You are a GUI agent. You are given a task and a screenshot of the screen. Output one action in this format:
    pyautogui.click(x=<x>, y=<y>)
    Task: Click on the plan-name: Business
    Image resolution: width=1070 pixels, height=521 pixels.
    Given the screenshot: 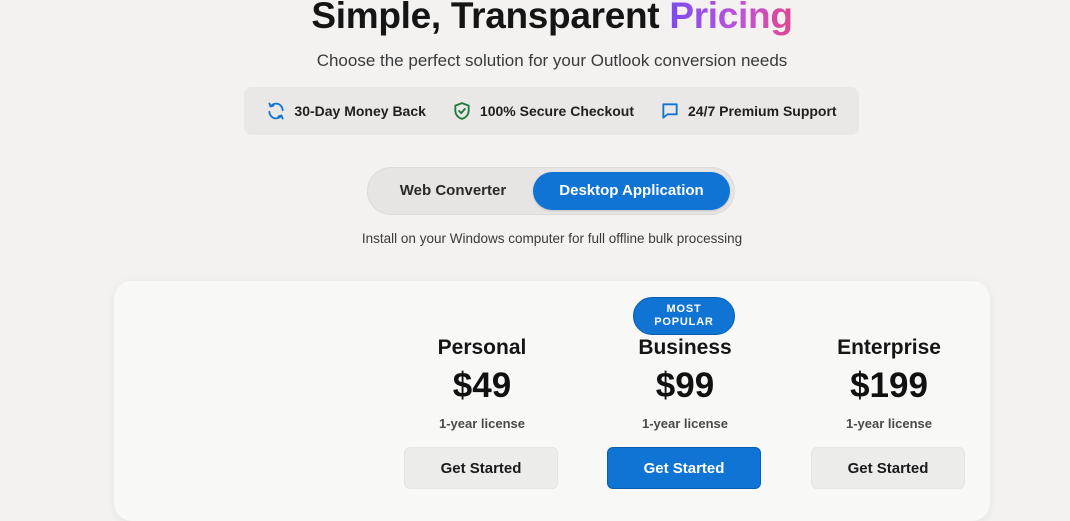 What is the action you would take?
    pyautogui.click(x=685, y=347)
    